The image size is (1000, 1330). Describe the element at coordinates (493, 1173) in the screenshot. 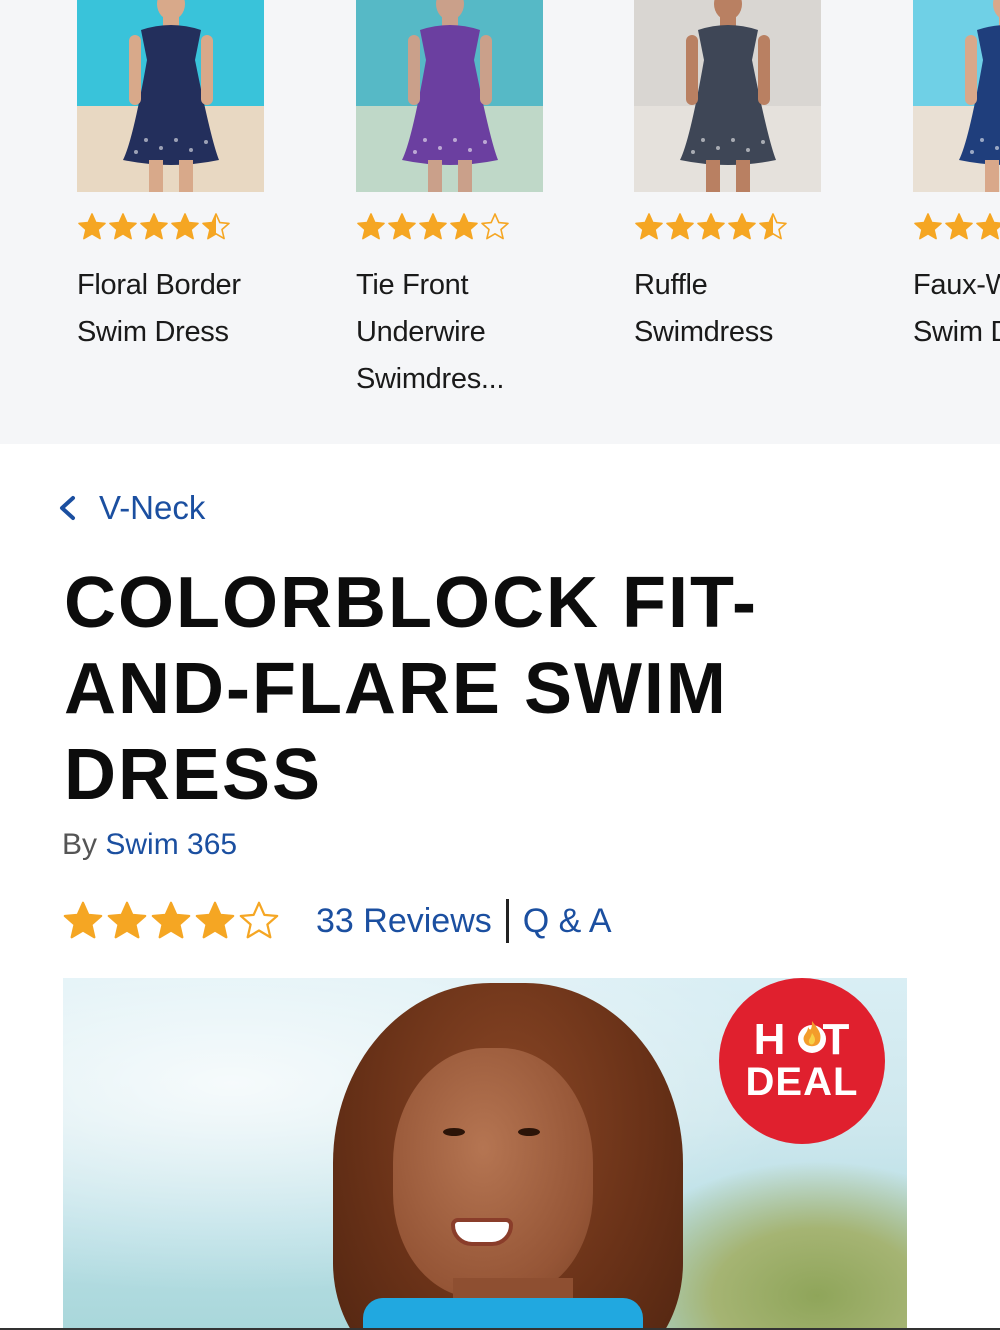

I see `model-face` at that location.